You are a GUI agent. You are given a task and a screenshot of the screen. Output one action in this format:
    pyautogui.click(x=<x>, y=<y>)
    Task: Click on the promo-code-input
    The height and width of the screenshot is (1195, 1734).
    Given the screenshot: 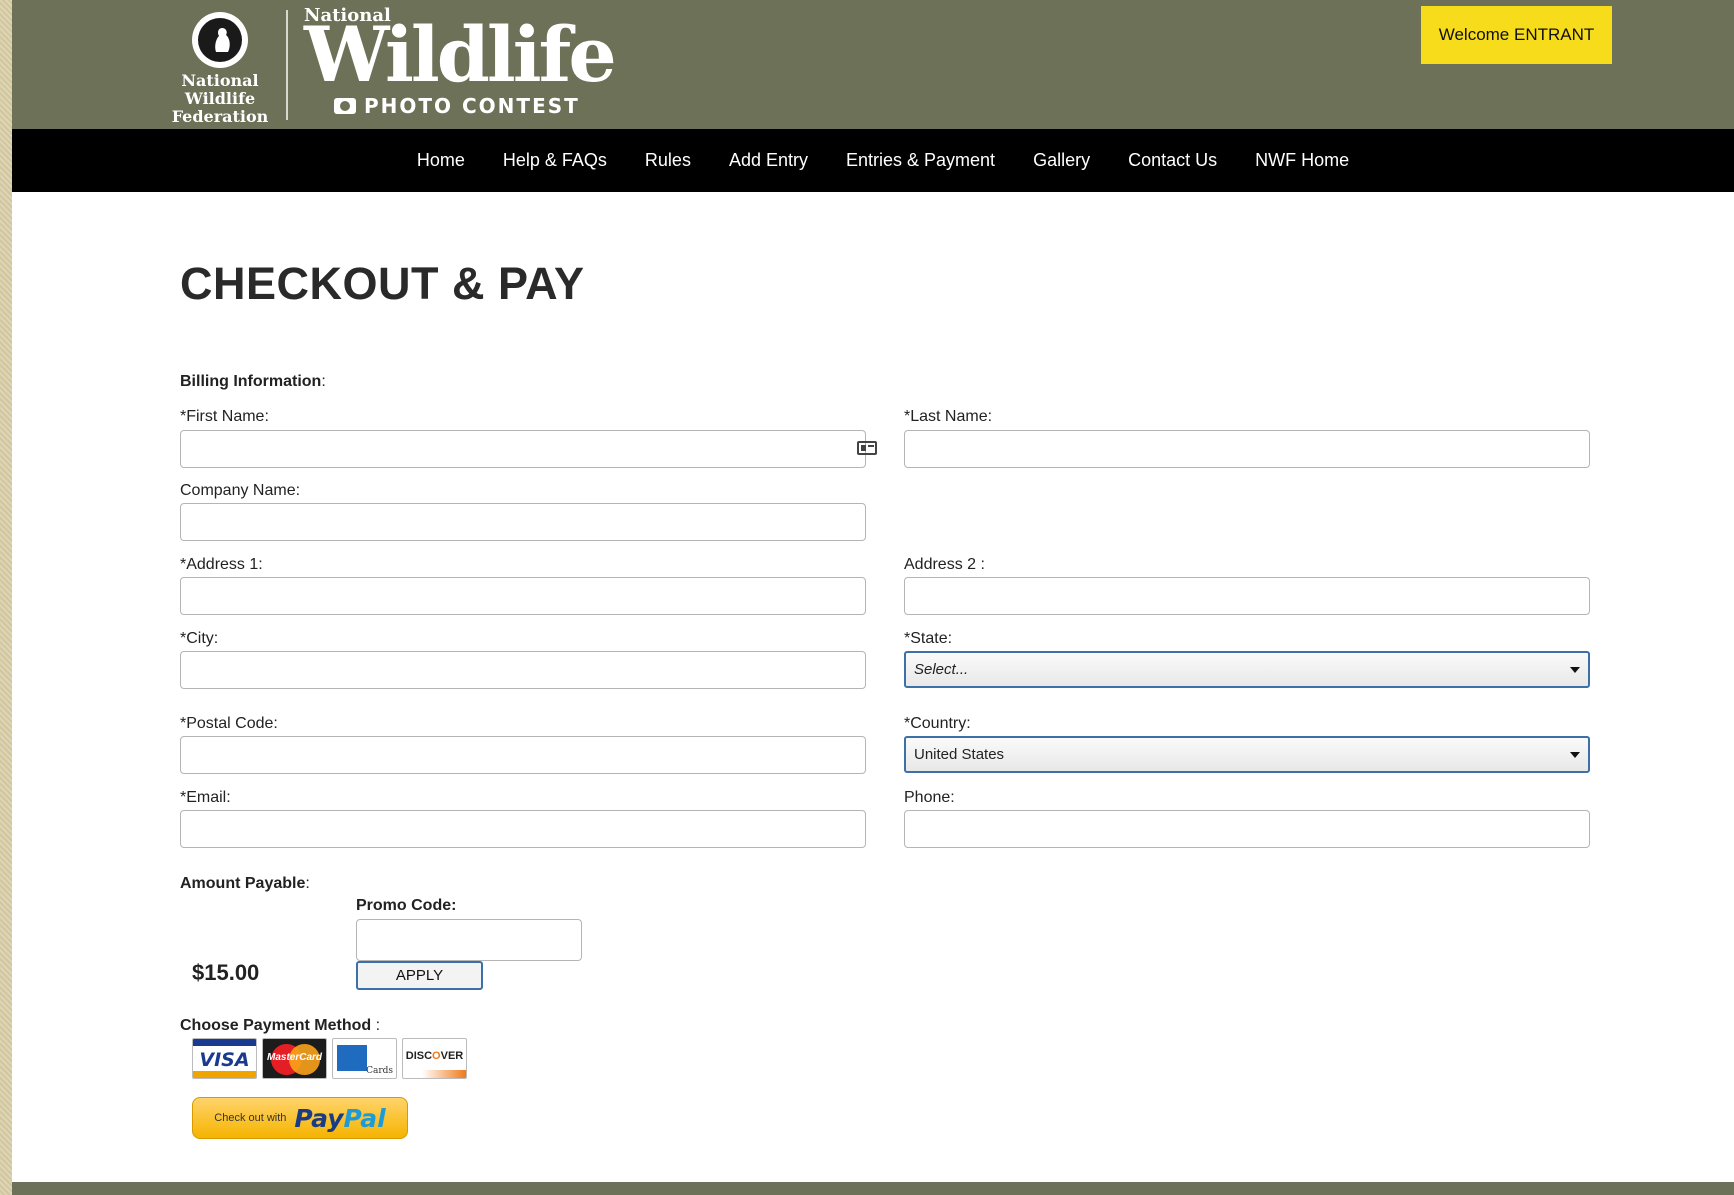 What is the action you would take?
    pyautogui.click(x=469, y=940)
    